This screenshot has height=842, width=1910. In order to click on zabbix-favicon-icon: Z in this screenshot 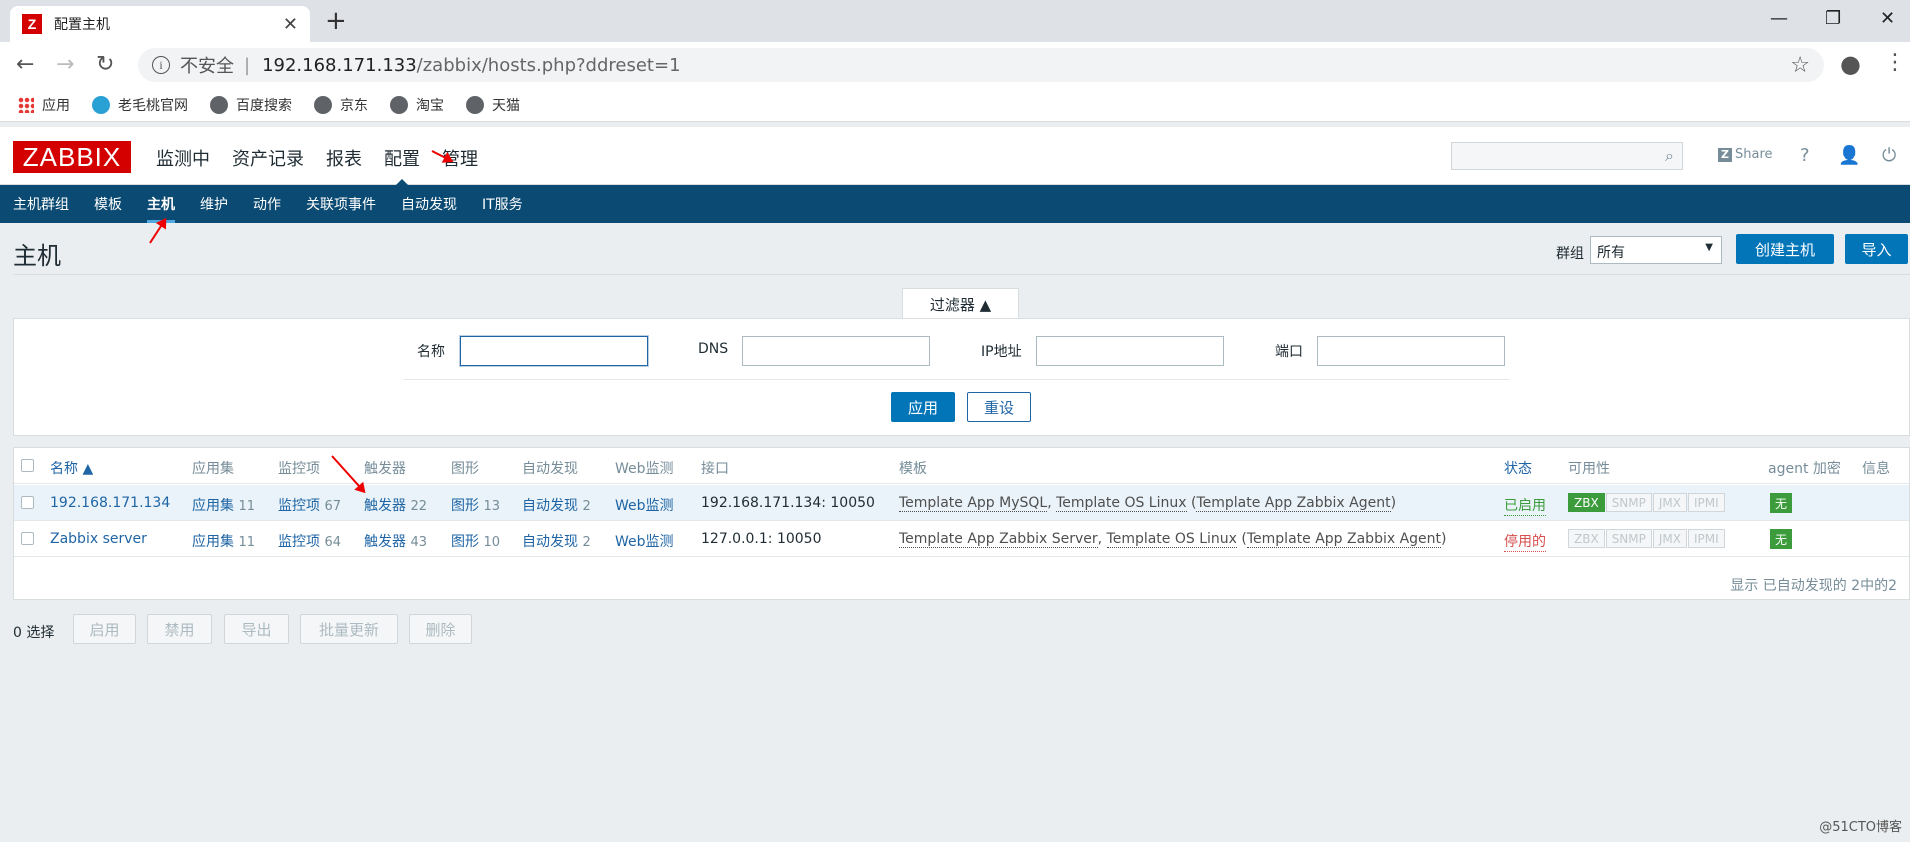, I will do `click(32, 24)`.